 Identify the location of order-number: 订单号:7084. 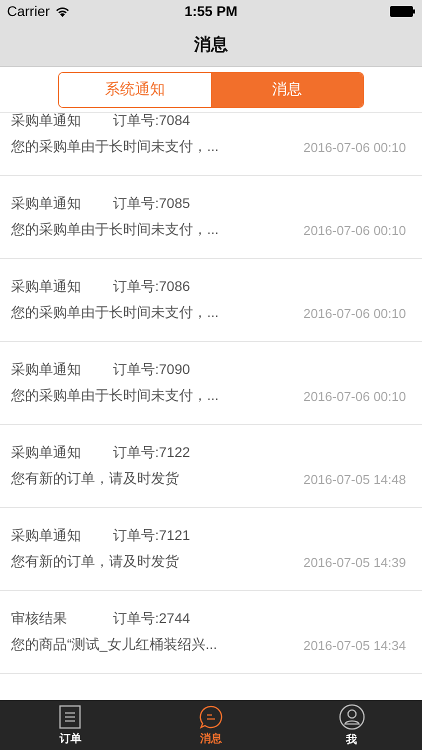
(151, 121).